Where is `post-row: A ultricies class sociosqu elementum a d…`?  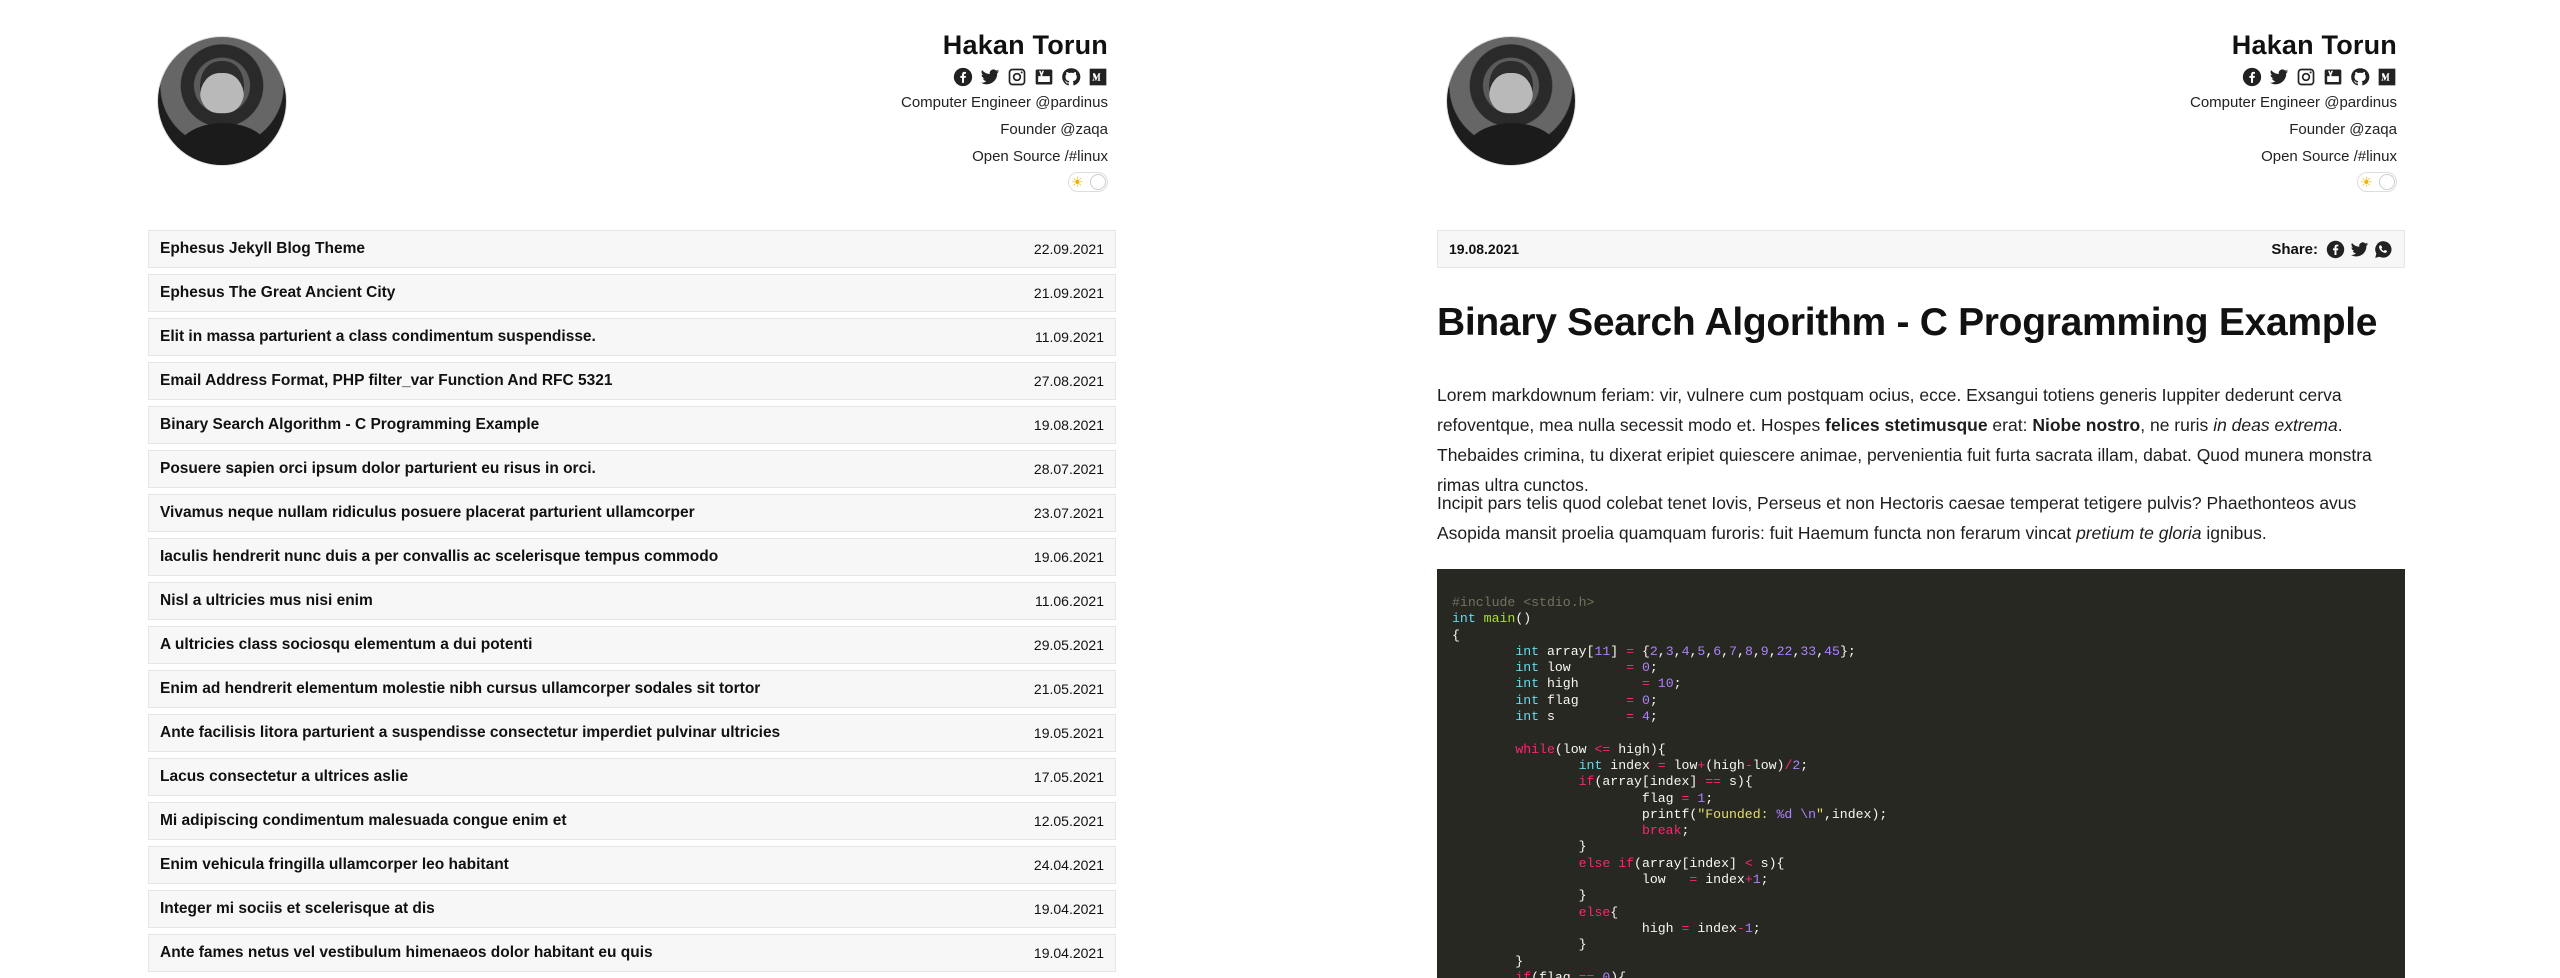
post-row: A ultricies class sociosqu elementum a d… is located at coordinates (632, 645).